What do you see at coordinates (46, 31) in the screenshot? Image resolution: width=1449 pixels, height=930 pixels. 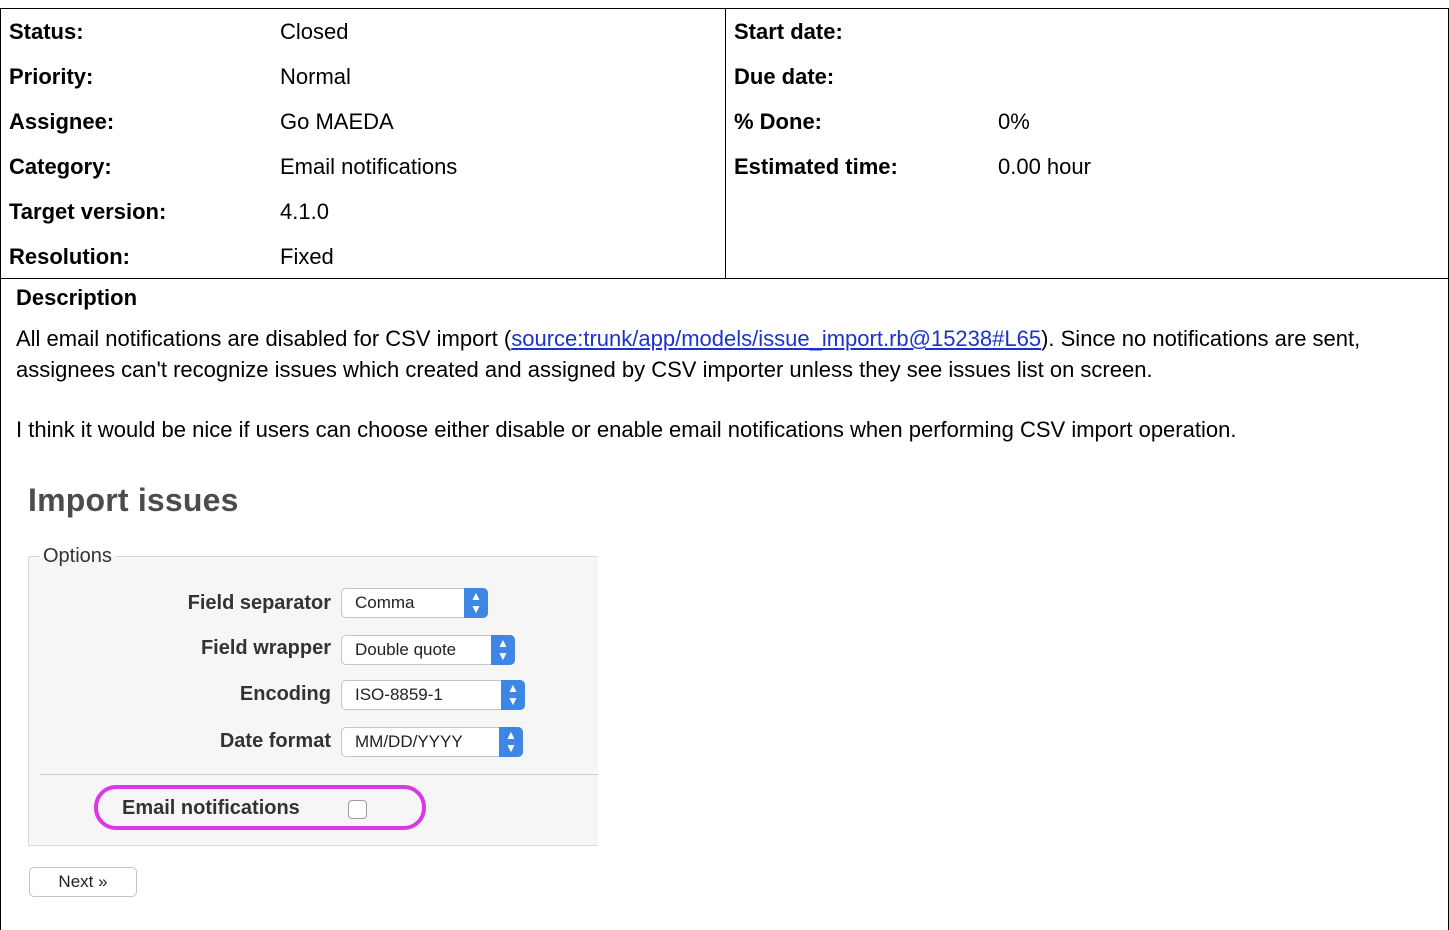 I see `attr-label: Status:` at bounding box center [46, 31].